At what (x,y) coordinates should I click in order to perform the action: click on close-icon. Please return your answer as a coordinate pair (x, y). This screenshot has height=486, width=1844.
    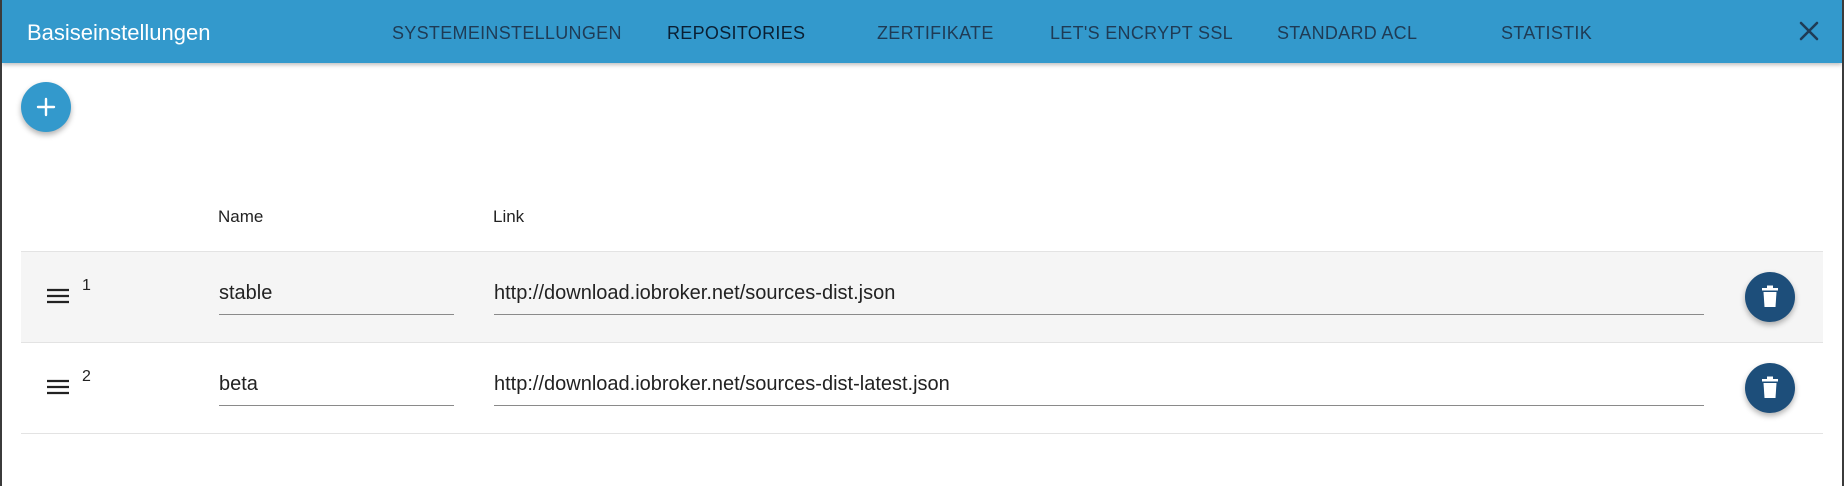
    Looking at the image, I should click on (1809, 31).